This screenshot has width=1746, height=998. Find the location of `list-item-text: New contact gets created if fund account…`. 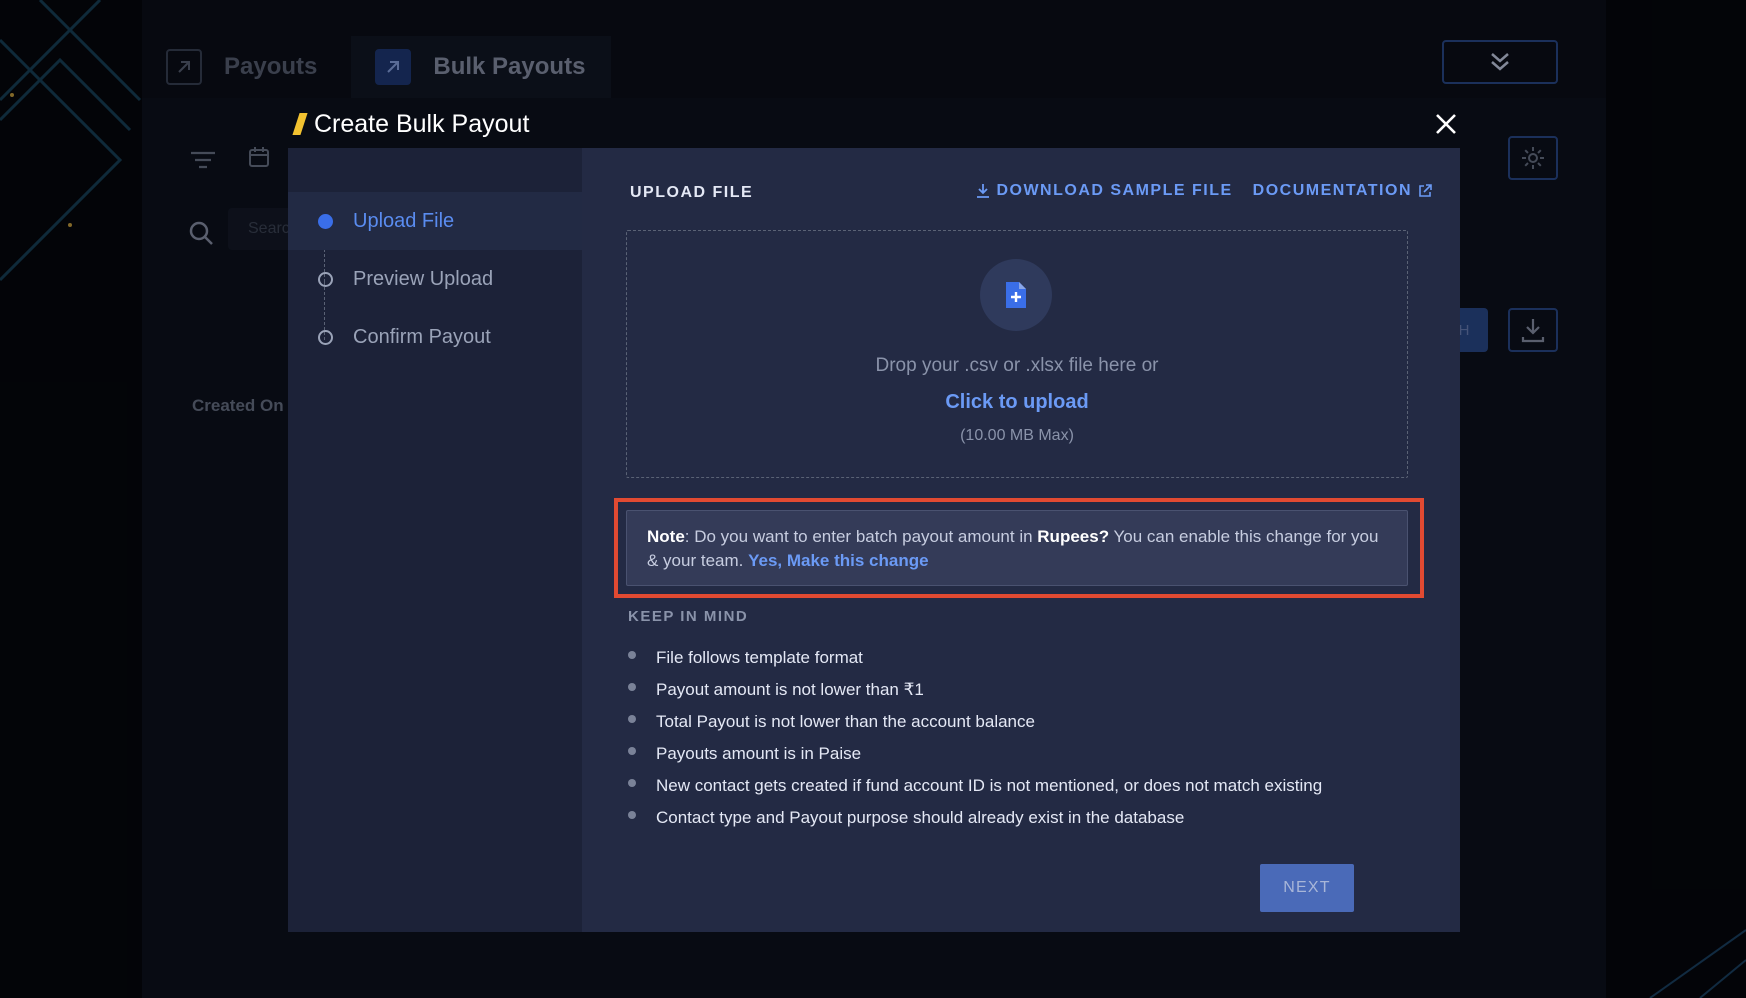

list-item-text: New contact gets created if fund account… is located at coordinates (989, 785).